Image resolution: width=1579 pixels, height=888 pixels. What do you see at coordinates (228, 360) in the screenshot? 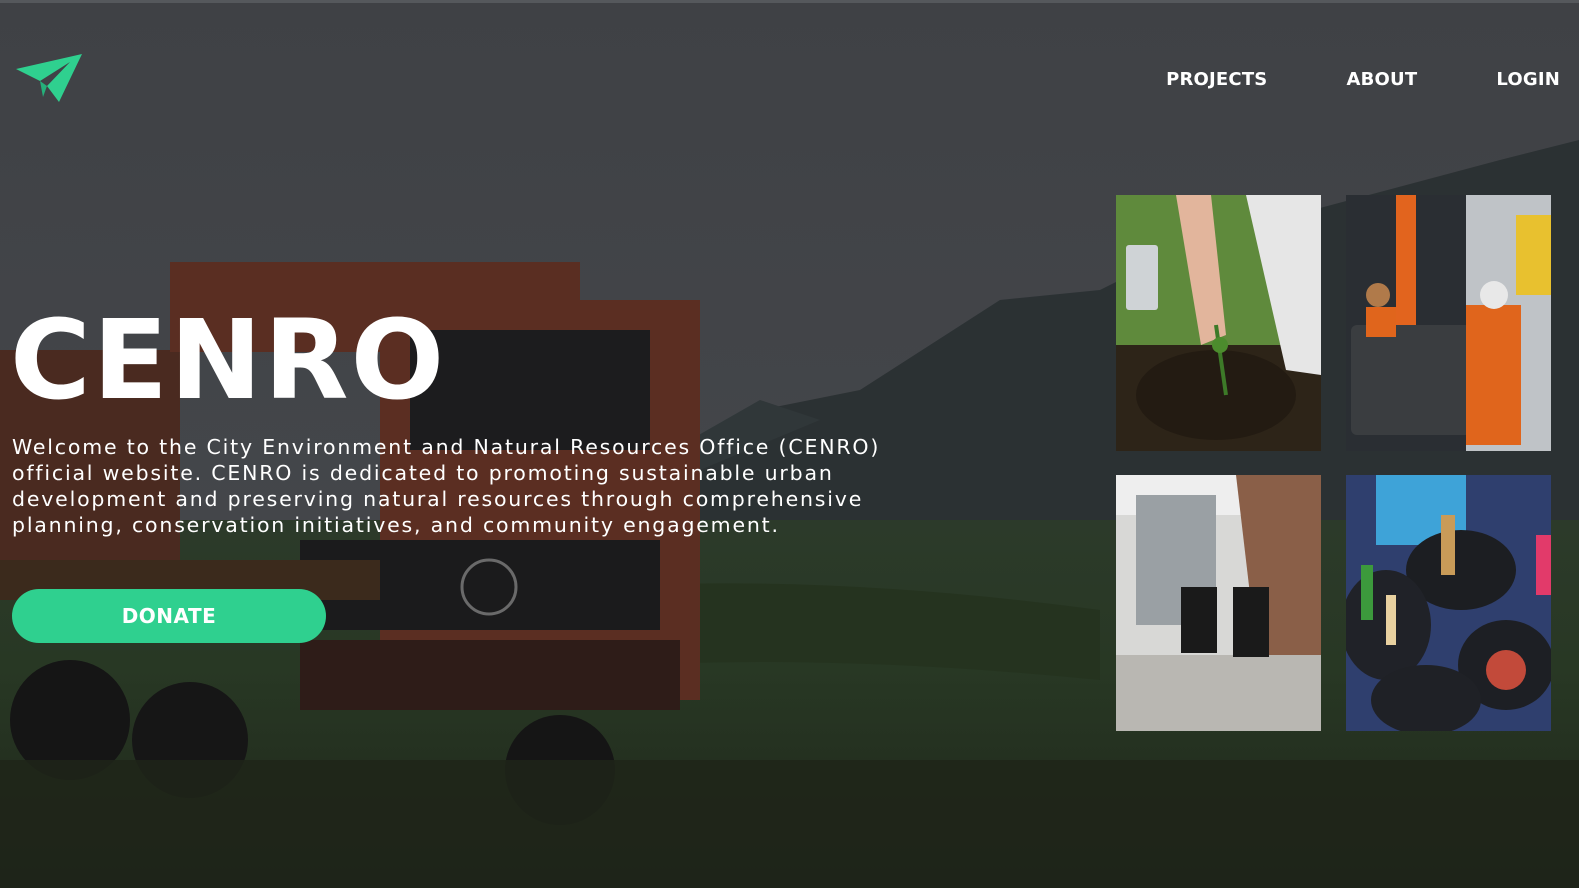
I see `hero-title: CENRO` at bounding box center [228, 360].